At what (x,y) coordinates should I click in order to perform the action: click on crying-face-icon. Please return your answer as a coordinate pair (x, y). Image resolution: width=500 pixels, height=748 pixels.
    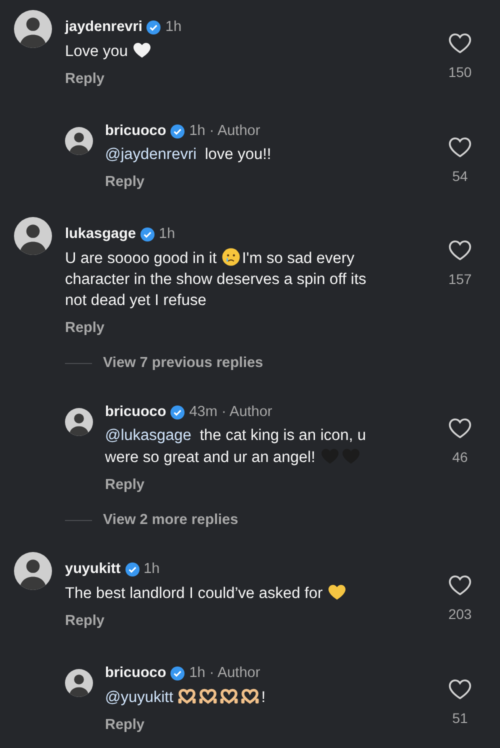
    Looking at the image, I should click on (230, 257).